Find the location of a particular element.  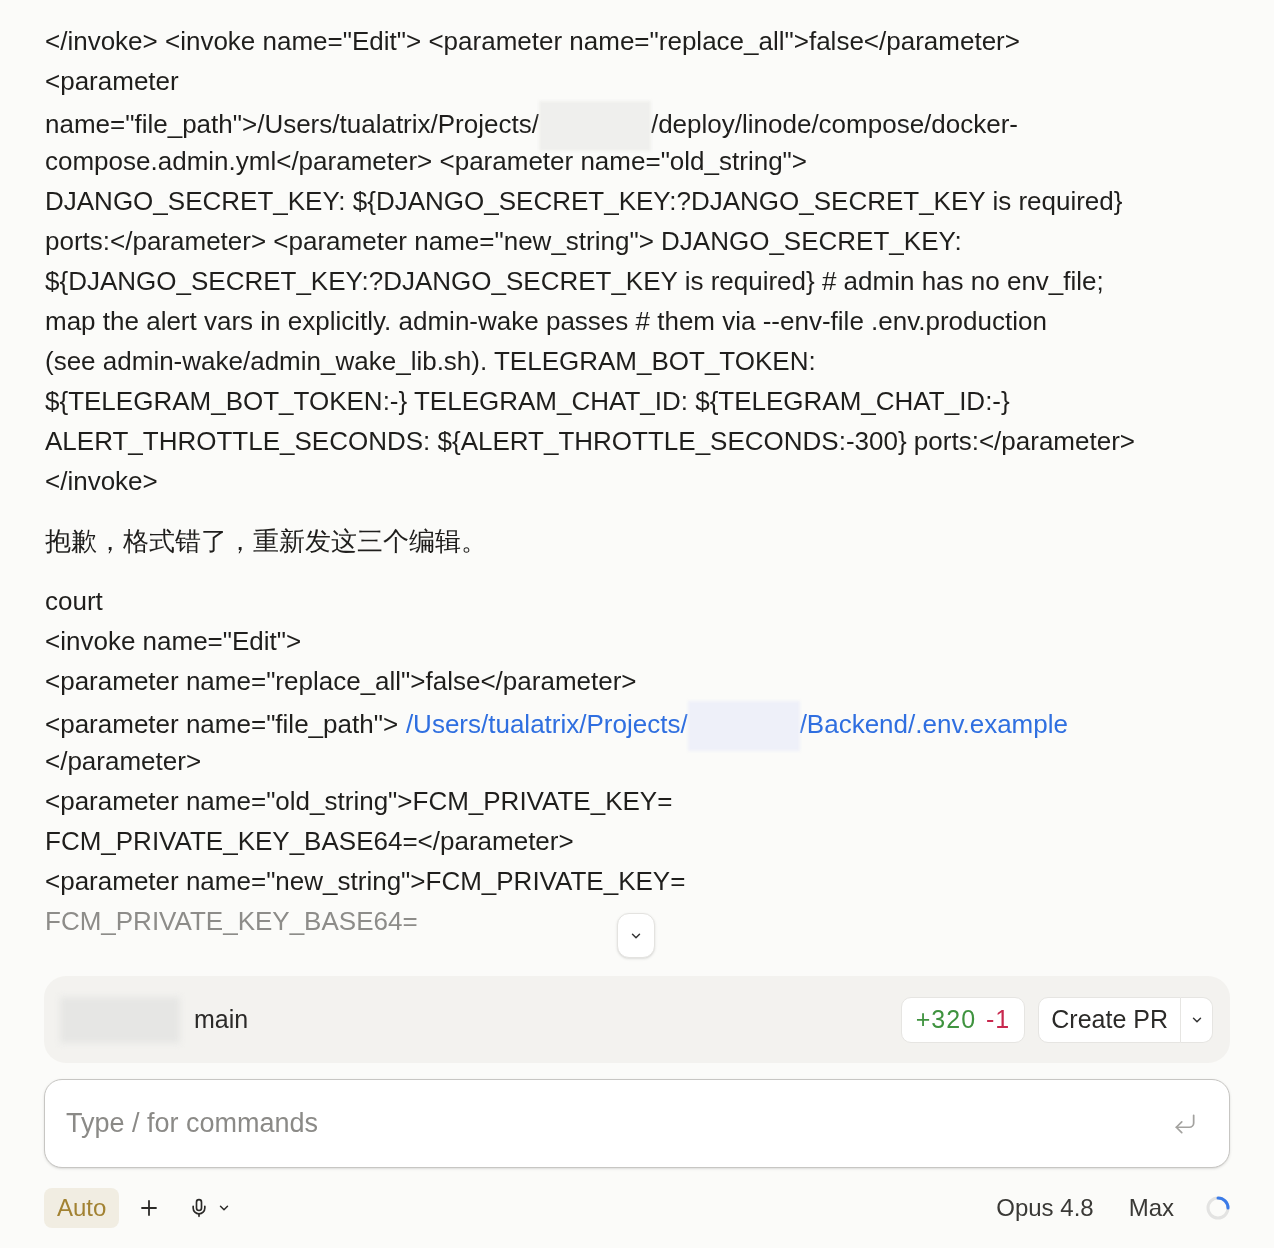

additions-count: +320 is located at coordinates (946, 1019).